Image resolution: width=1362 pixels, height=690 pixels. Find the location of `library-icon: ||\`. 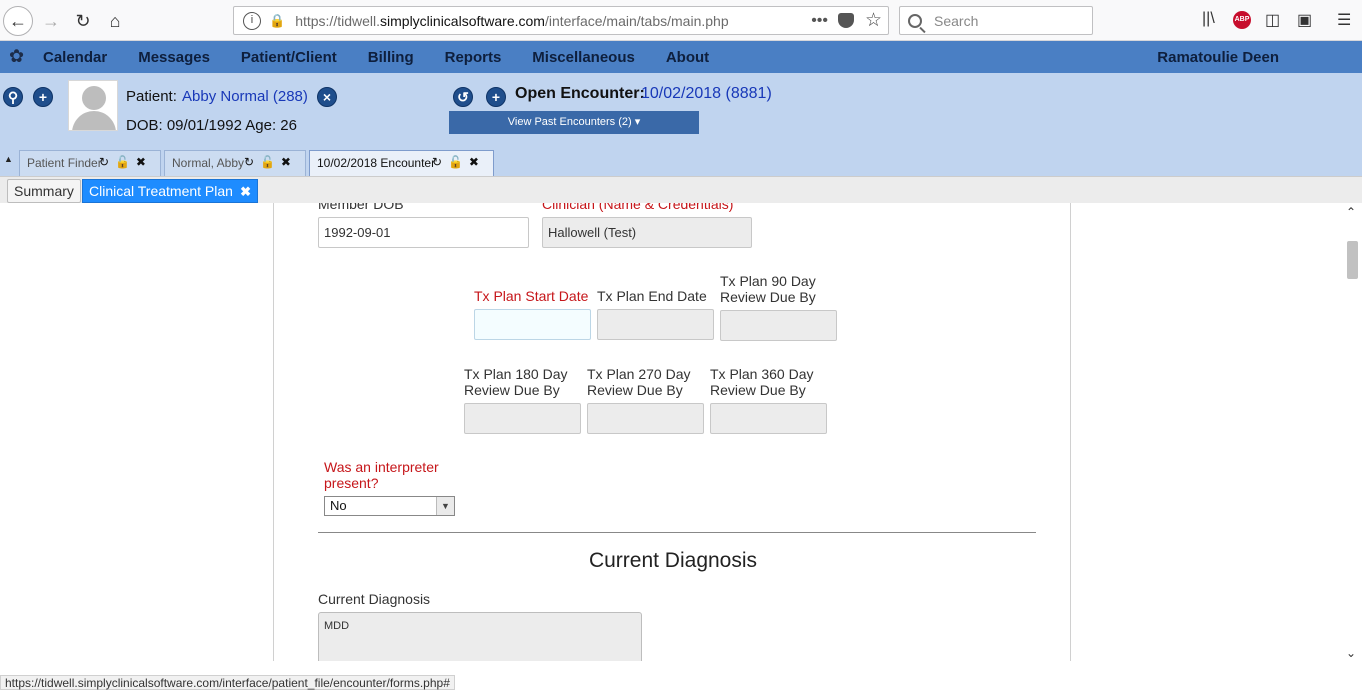

library-icon: ||\ is located at coordinates (1208, 19).